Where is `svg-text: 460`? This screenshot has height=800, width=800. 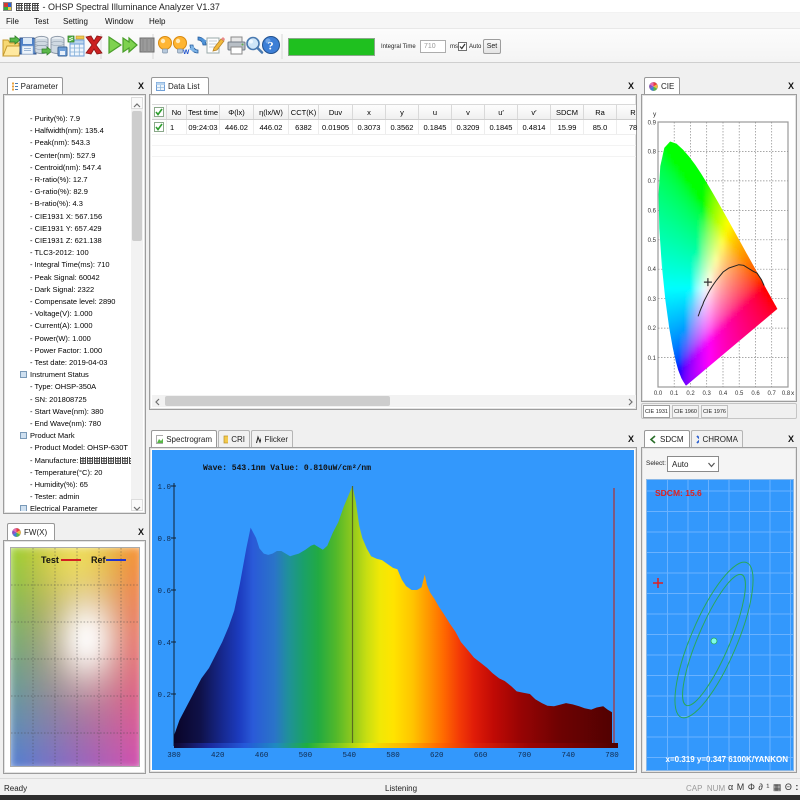
svg-text: 460 is located at coordinates (262, 756).